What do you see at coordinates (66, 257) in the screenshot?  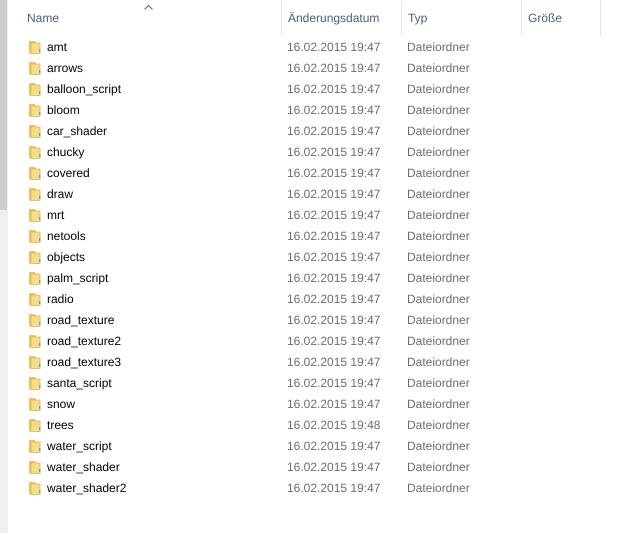 I see `file-name: objects` at bounding box center [66, 257].